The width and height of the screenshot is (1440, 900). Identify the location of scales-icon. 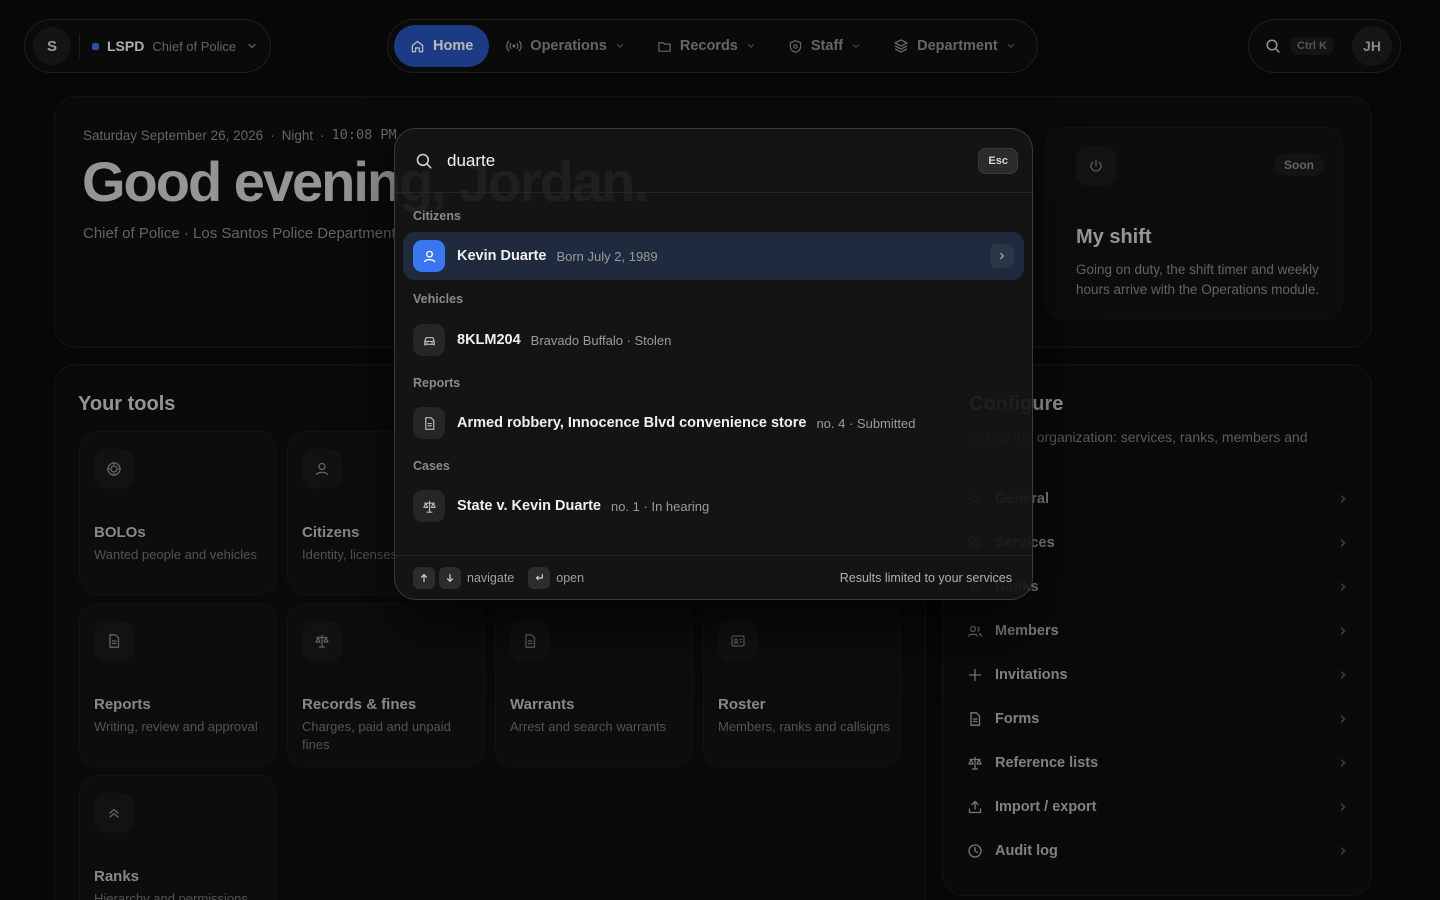
(429, 506).